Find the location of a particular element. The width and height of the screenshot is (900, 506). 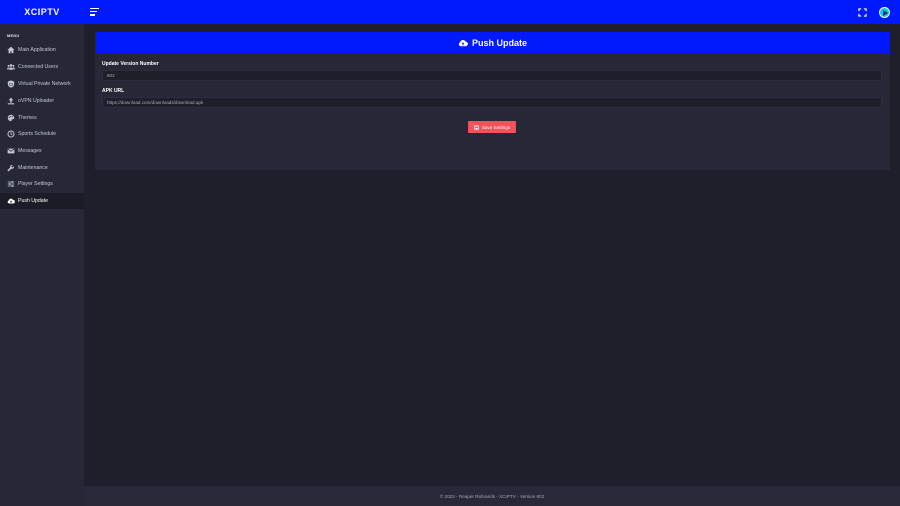

sidebar-item-maintenance: Maintenance is located at coordinates (42, 168).